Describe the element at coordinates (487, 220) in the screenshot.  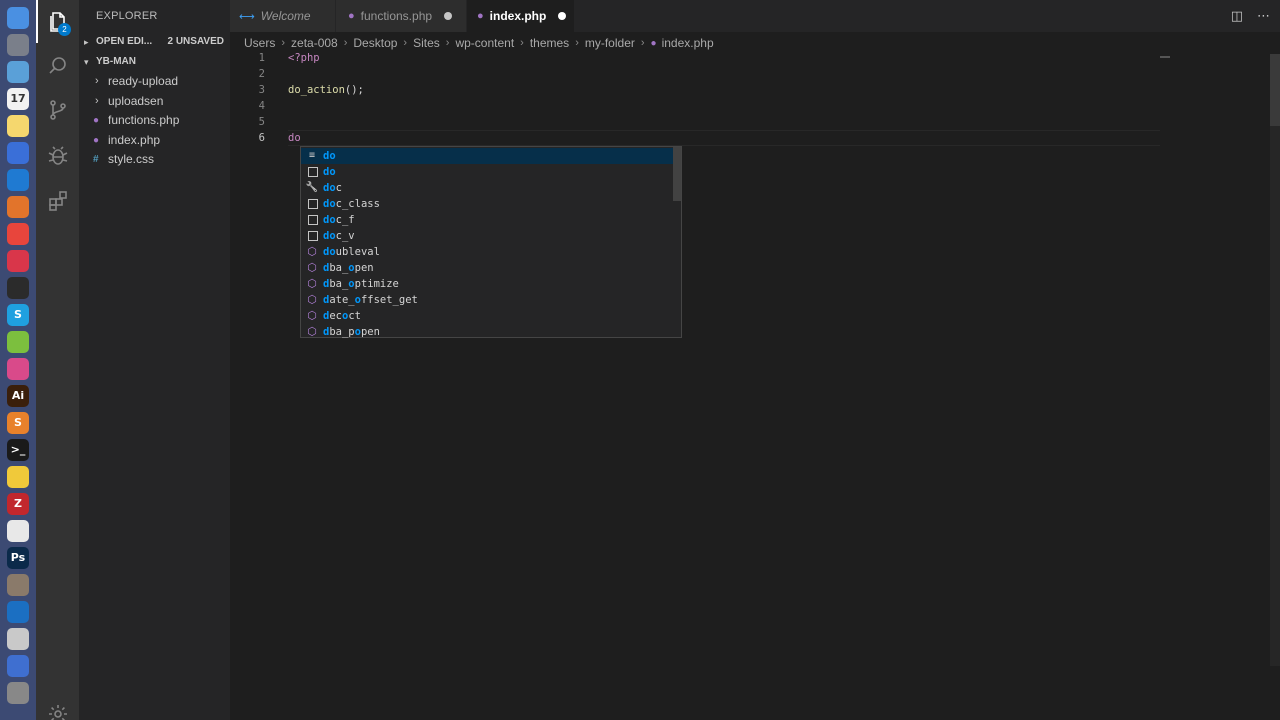
I see `suggestion-item: doc_f` at that location.